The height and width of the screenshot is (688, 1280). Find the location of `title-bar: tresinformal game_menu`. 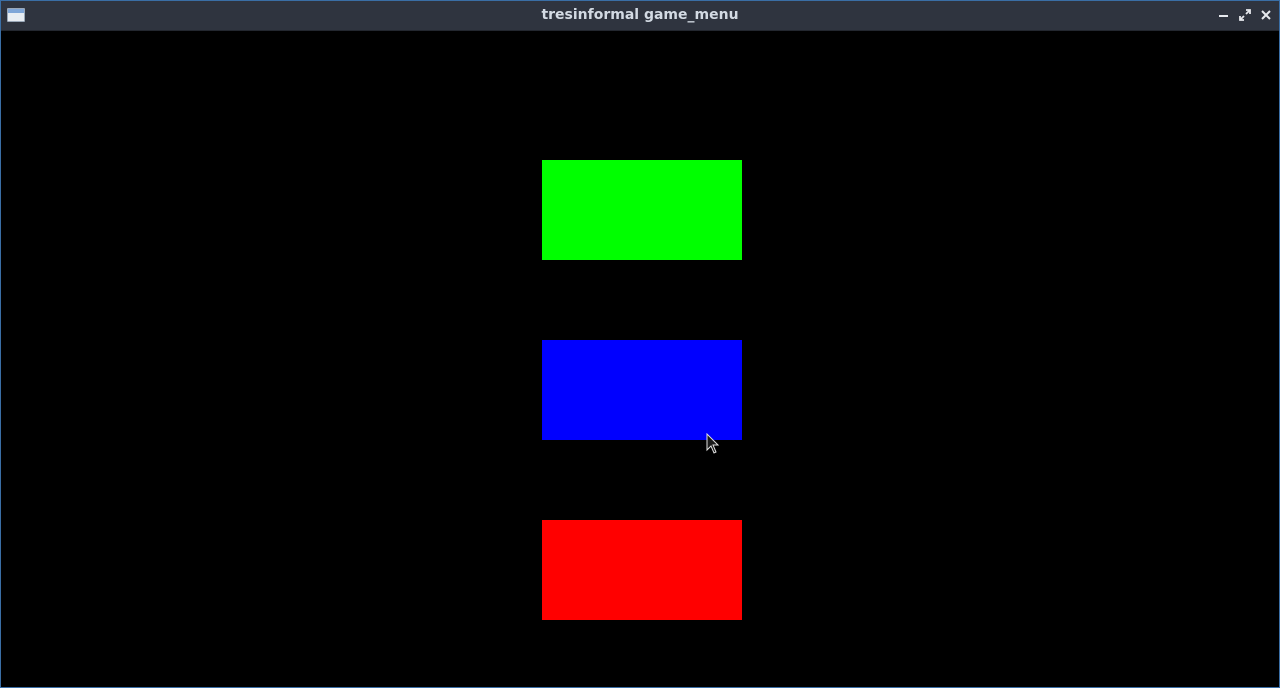

title-bar: tresinformal game_menu is located at coordinates (640, 16).